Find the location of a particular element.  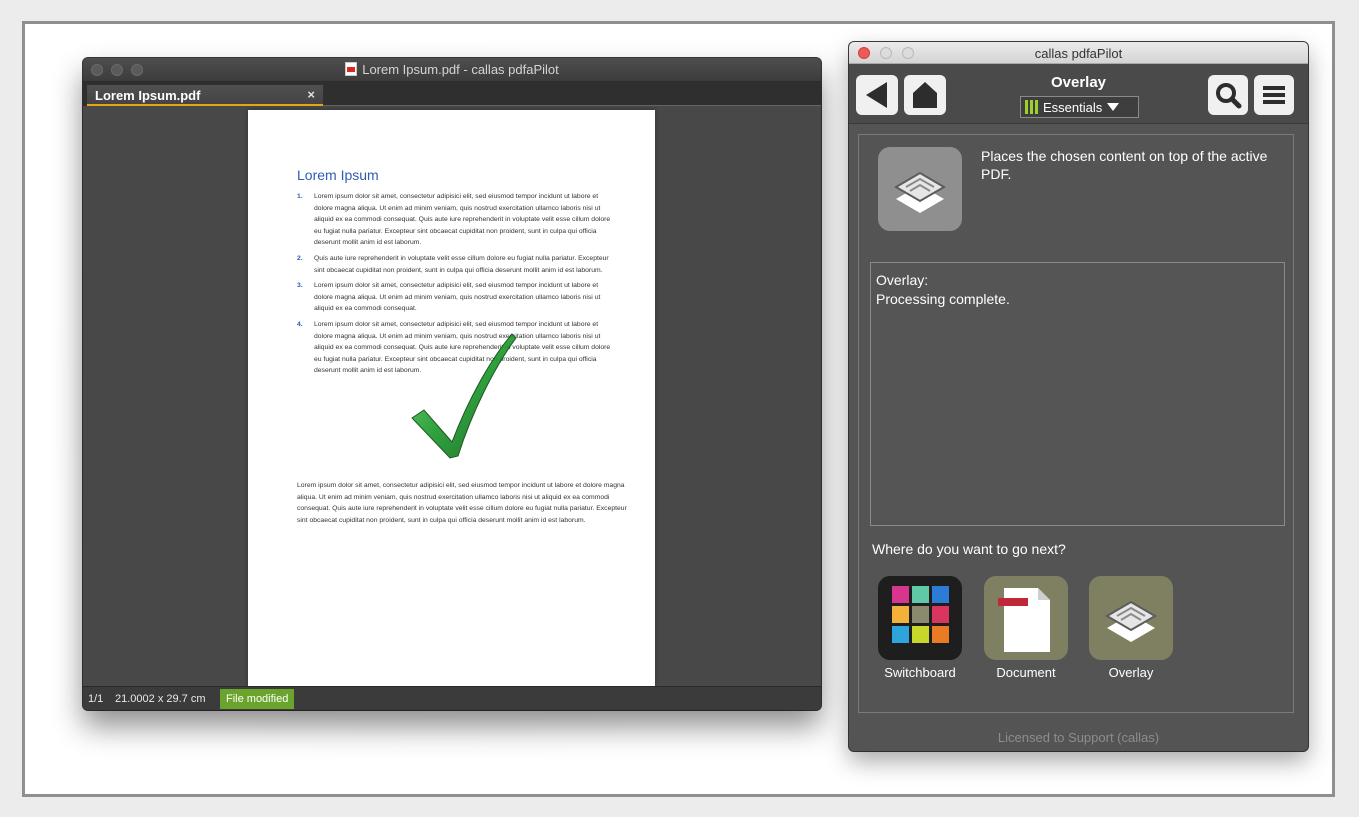

tab-bar: Lorem Ipsum.pdf × is located at coordinates (452, 94).